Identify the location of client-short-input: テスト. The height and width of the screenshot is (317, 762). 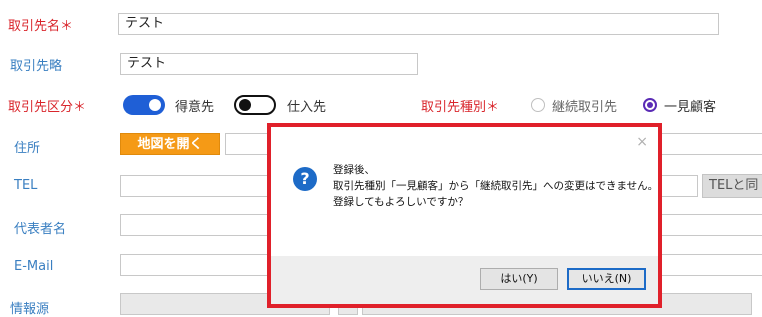
(269, 64).